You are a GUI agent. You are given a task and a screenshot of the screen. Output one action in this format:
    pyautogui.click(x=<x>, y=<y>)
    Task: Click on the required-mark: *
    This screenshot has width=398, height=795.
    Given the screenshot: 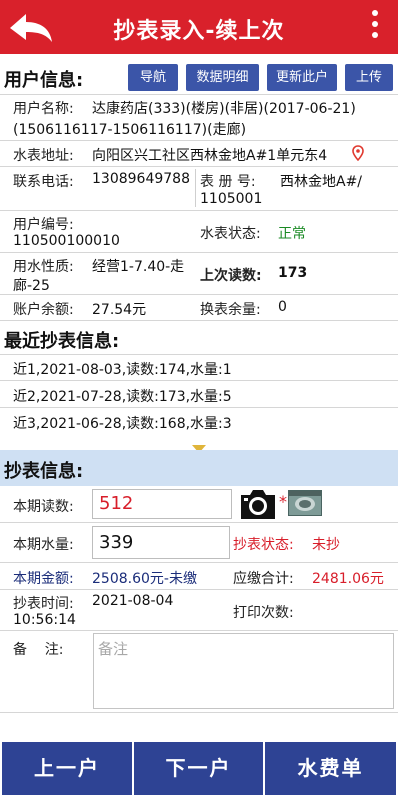 What is the action you would take?
    pyautogui.click(x=283, y=501)
    